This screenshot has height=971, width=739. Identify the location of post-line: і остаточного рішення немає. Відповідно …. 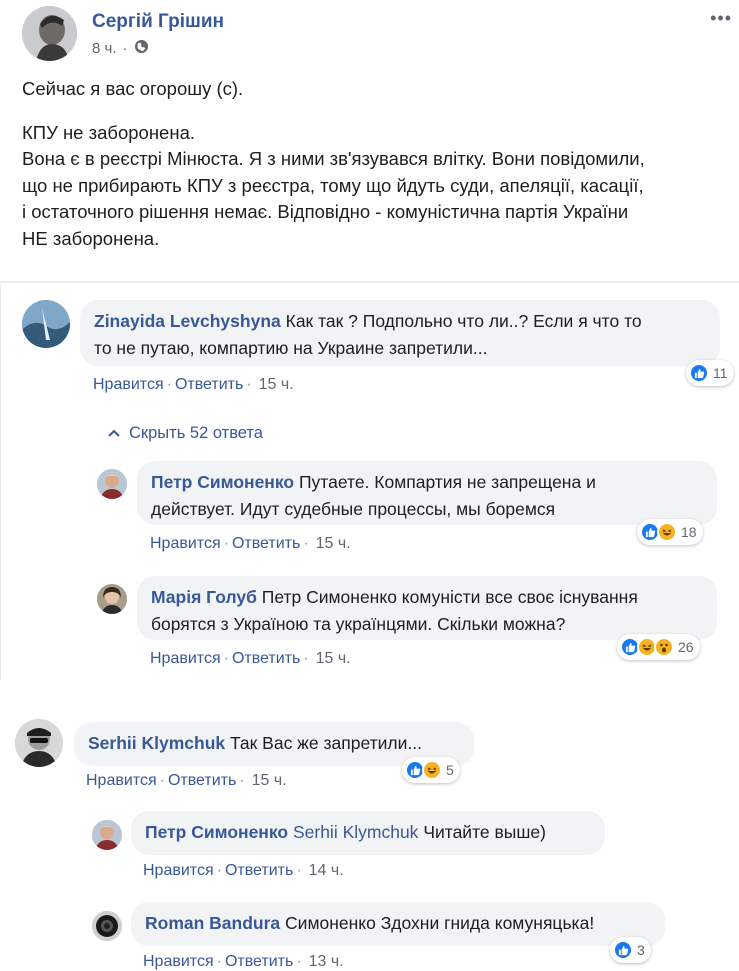
(325, 211).